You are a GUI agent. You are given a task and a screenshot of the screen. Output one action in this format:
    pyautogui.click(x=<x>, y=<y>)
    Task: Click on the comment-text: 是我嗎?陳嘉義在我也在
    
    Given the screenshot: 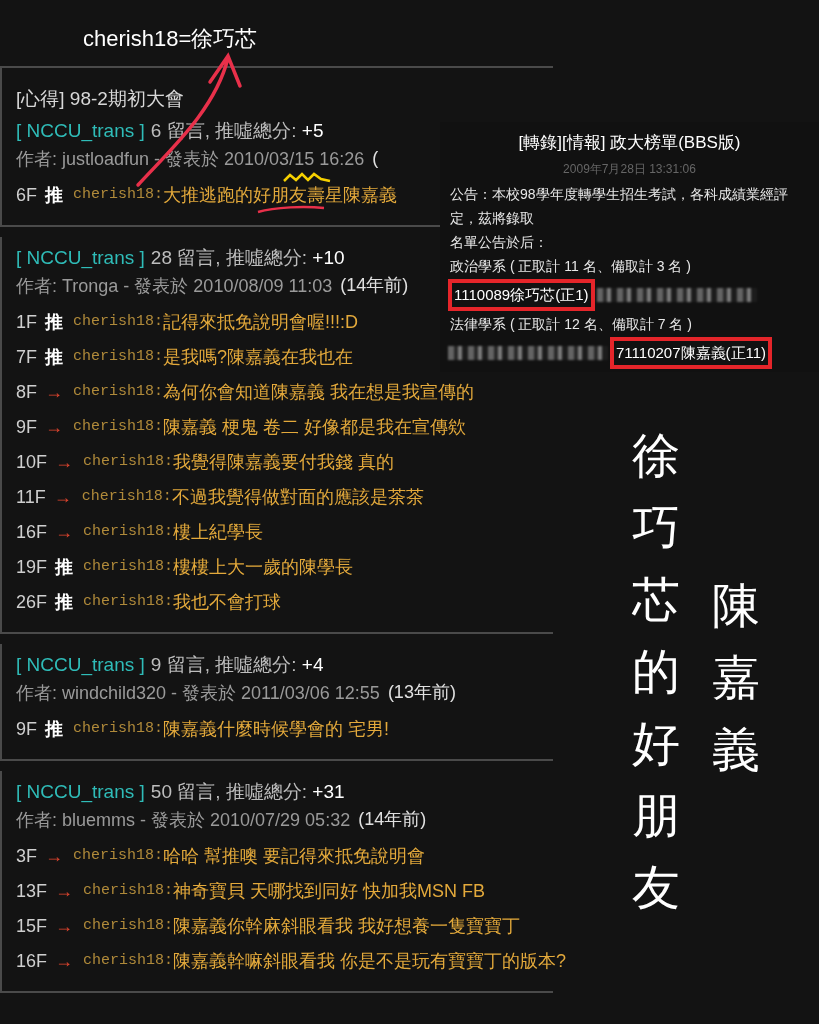 What is the action you would take?
    pyautogui.click(x=258, y=357)
    